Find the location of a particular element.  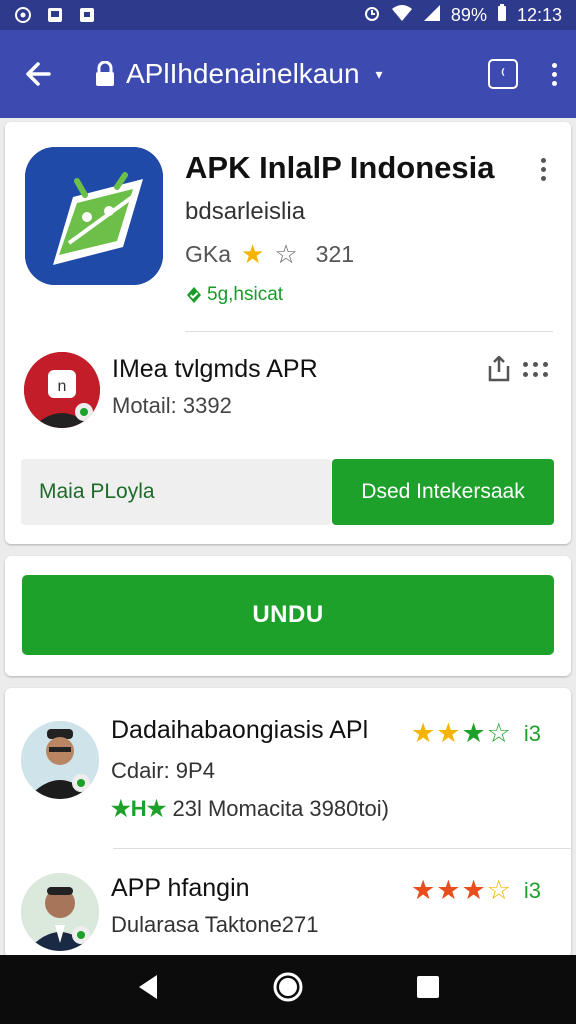

back-button is located at coordinates (38, 74).